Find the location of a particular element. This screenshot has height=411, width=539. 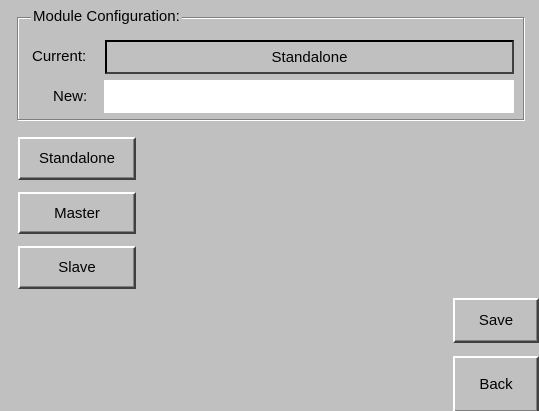

master-button: Master is located at coordinates (77, 213).